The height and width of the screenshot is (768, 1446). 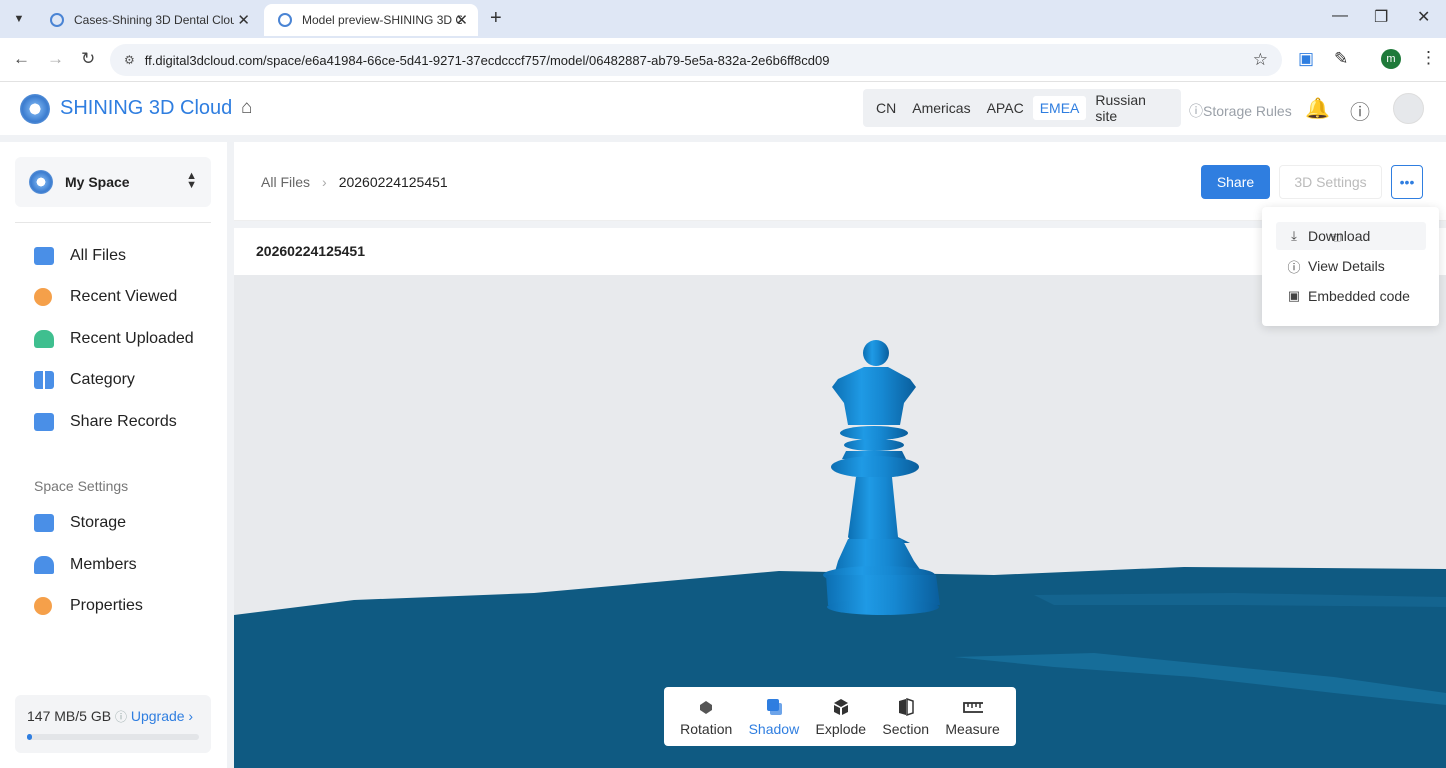 What do you see at coordinates (1247, 111) in the screenshot?
I see `storage-rules-label: Storage Rules` at bounding box center [1247, 111].